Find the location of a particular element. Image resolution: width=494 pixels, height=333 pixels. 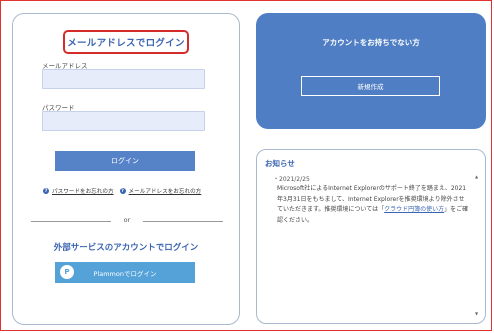

account-title: アカウントをお持ちでない方 is located at coordinates (371, 42).